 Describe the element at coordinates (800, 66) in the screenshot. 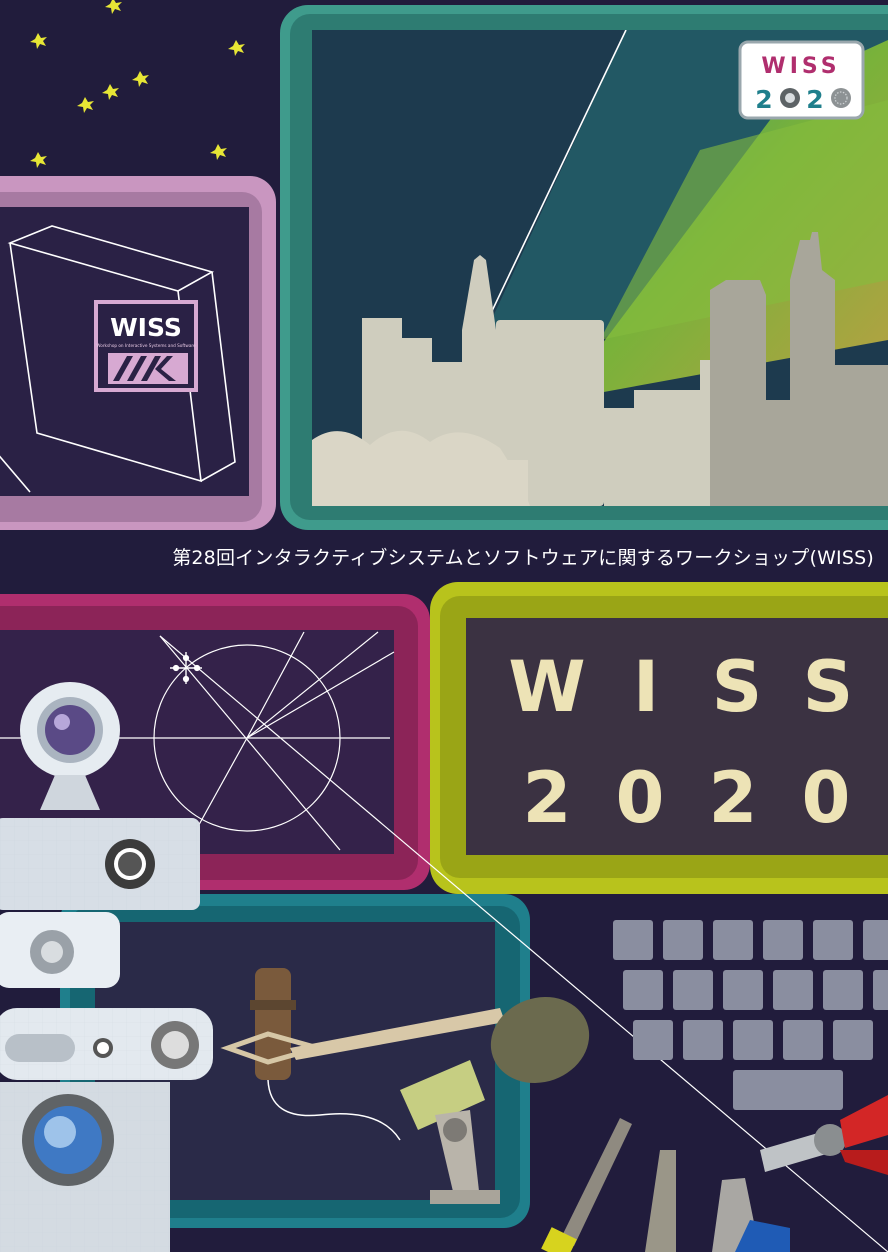

I see `corner-logo-title: WISS` at that location.